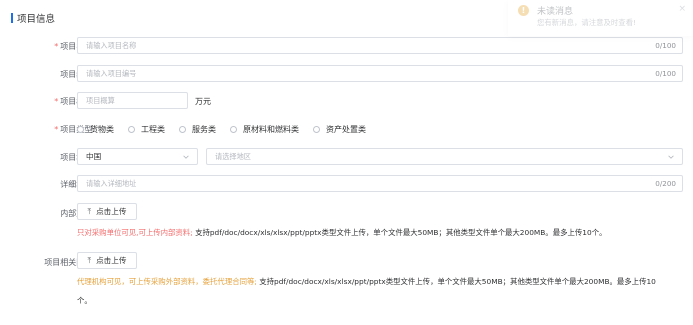  I want to click on region-select: 请选择地区, so click(444, 156).